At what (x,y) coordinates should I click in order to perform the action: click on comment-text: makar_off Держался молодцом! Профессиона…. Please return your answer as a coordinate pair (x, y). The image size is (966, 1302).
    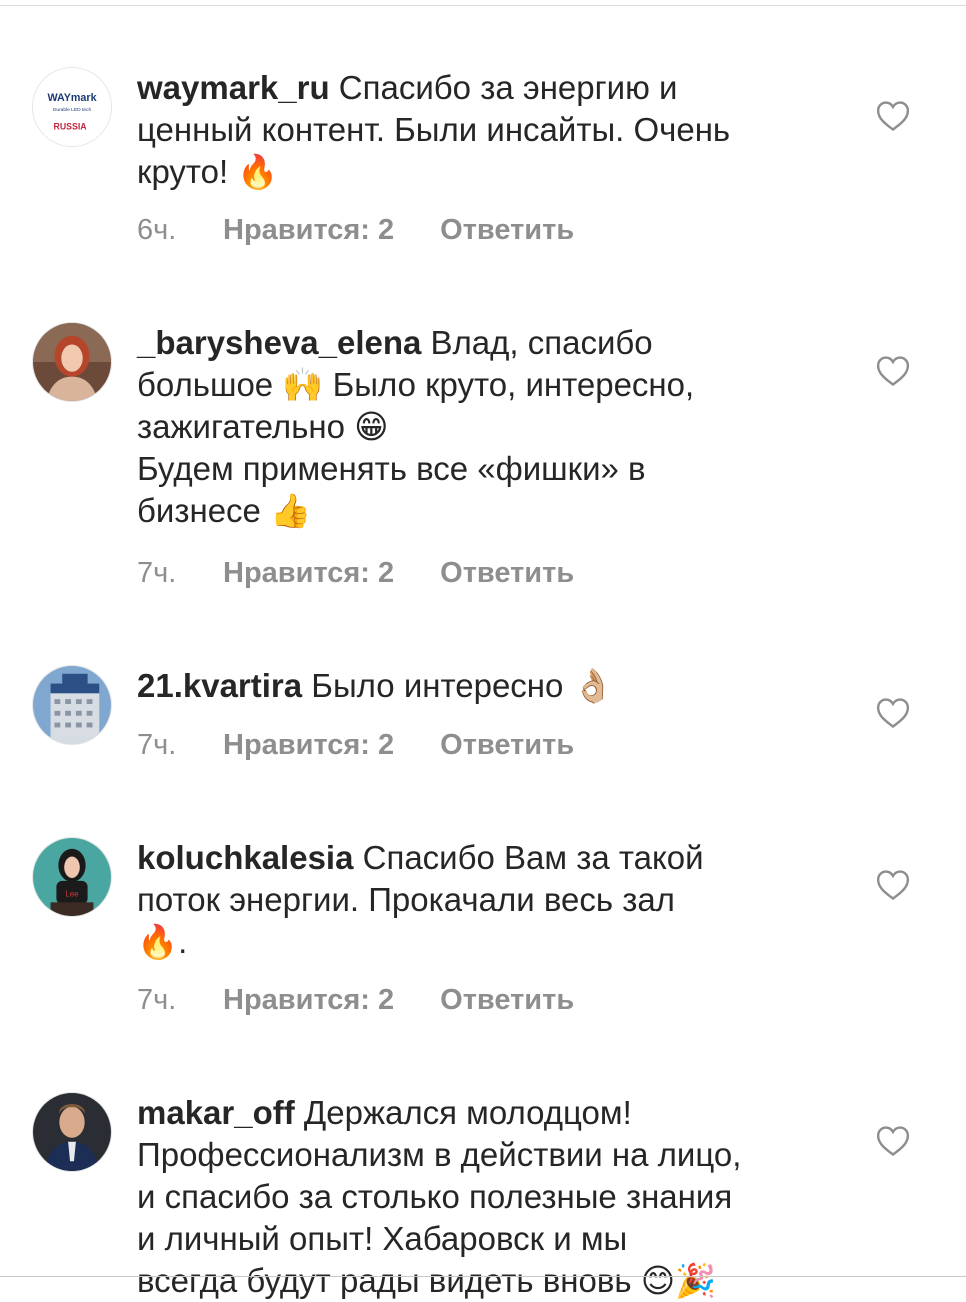
    Looking at the image, I should click on (487, 1197).